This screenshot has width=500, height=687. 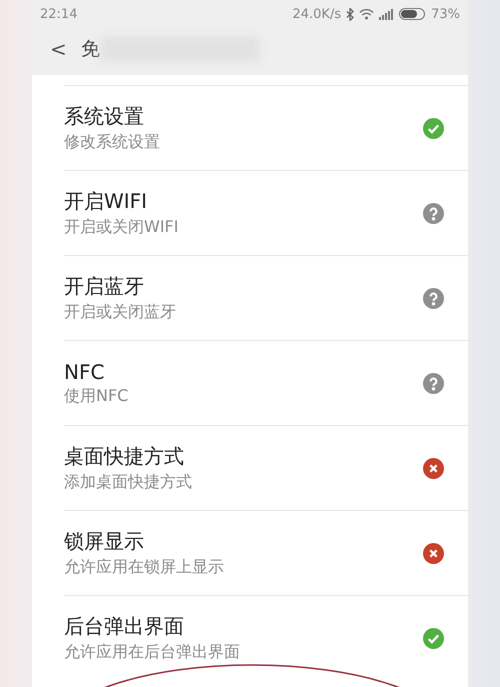 What do you see at coordinates (122, 227) in the screenshot?
I see `permission-description: 开启或关闭WIFI` at bounding box center [122, 227].